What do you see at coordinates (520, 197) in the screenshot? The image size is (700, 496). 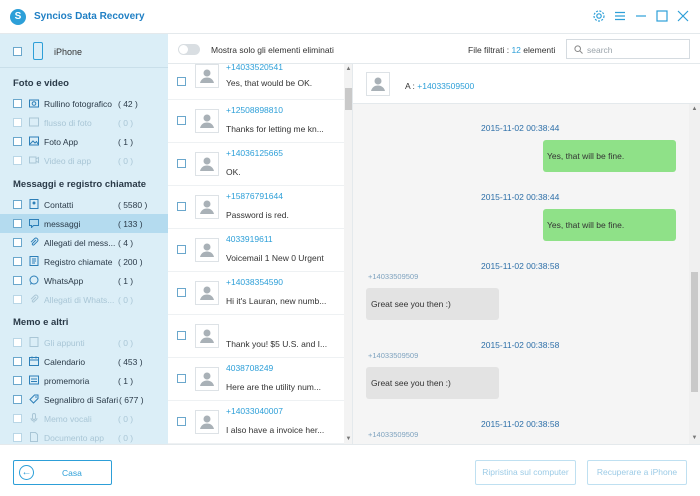 I see `message-timestamp: 2015-11-02 00:38:44` at bounding box center [520, 197].